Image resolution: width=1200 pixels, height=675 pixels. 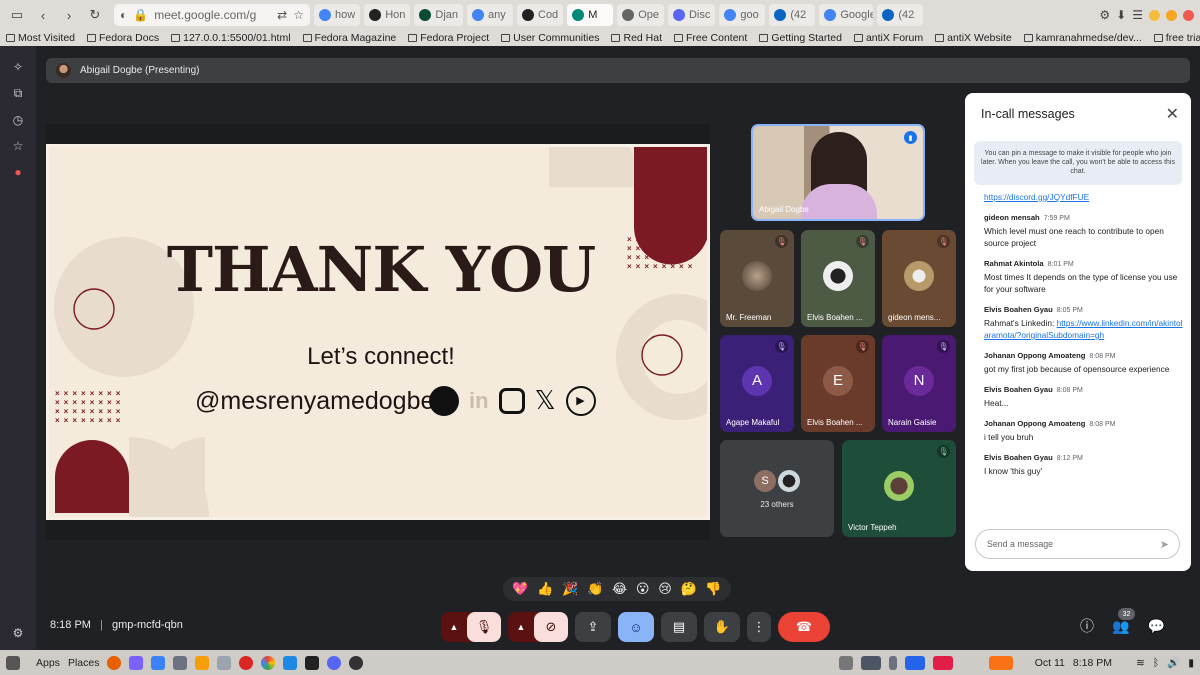 I want to click on camera-options-chevron-icon: ▲, so click(x=521, y=627).